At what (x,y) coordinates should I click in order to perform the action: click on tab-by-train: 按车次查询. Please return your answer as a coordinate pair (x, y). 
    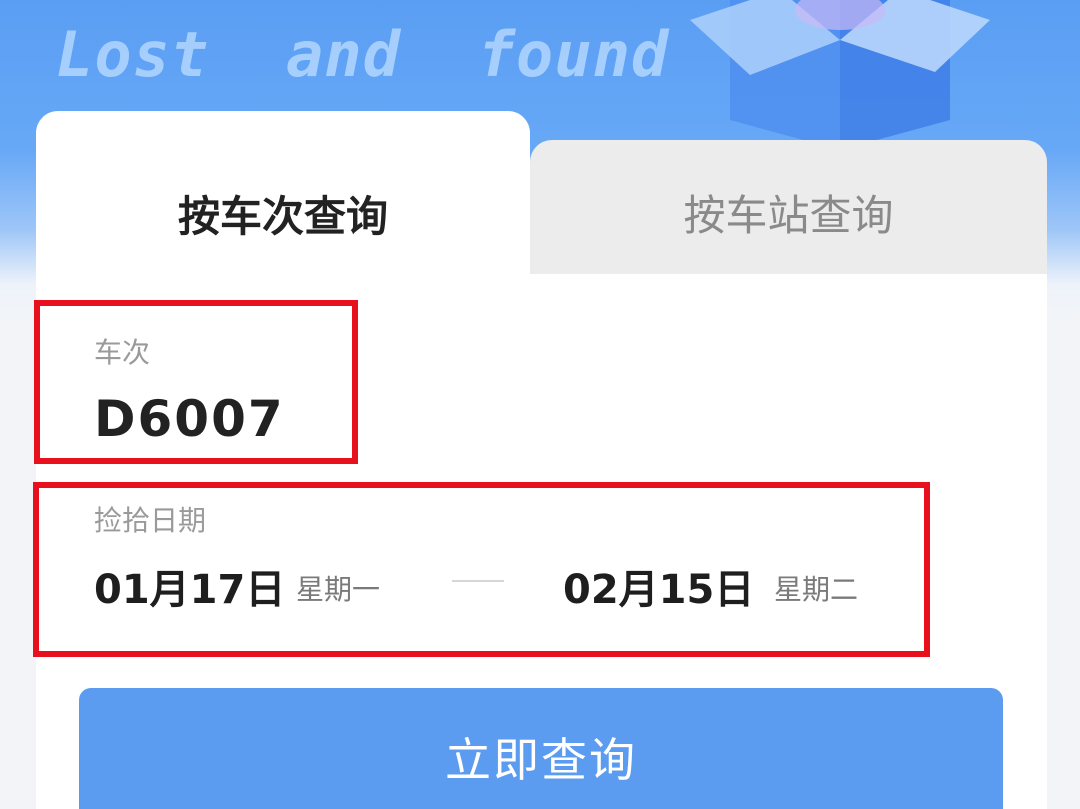
    Looking at the image, I should click on (283, 192).